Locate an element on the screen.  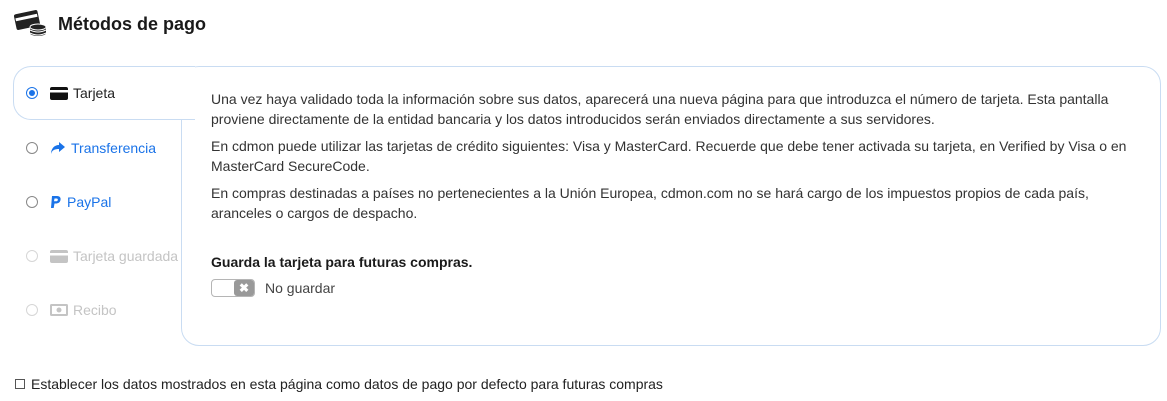
page-header: Métodos de pago is located at coordinates (109, 24).